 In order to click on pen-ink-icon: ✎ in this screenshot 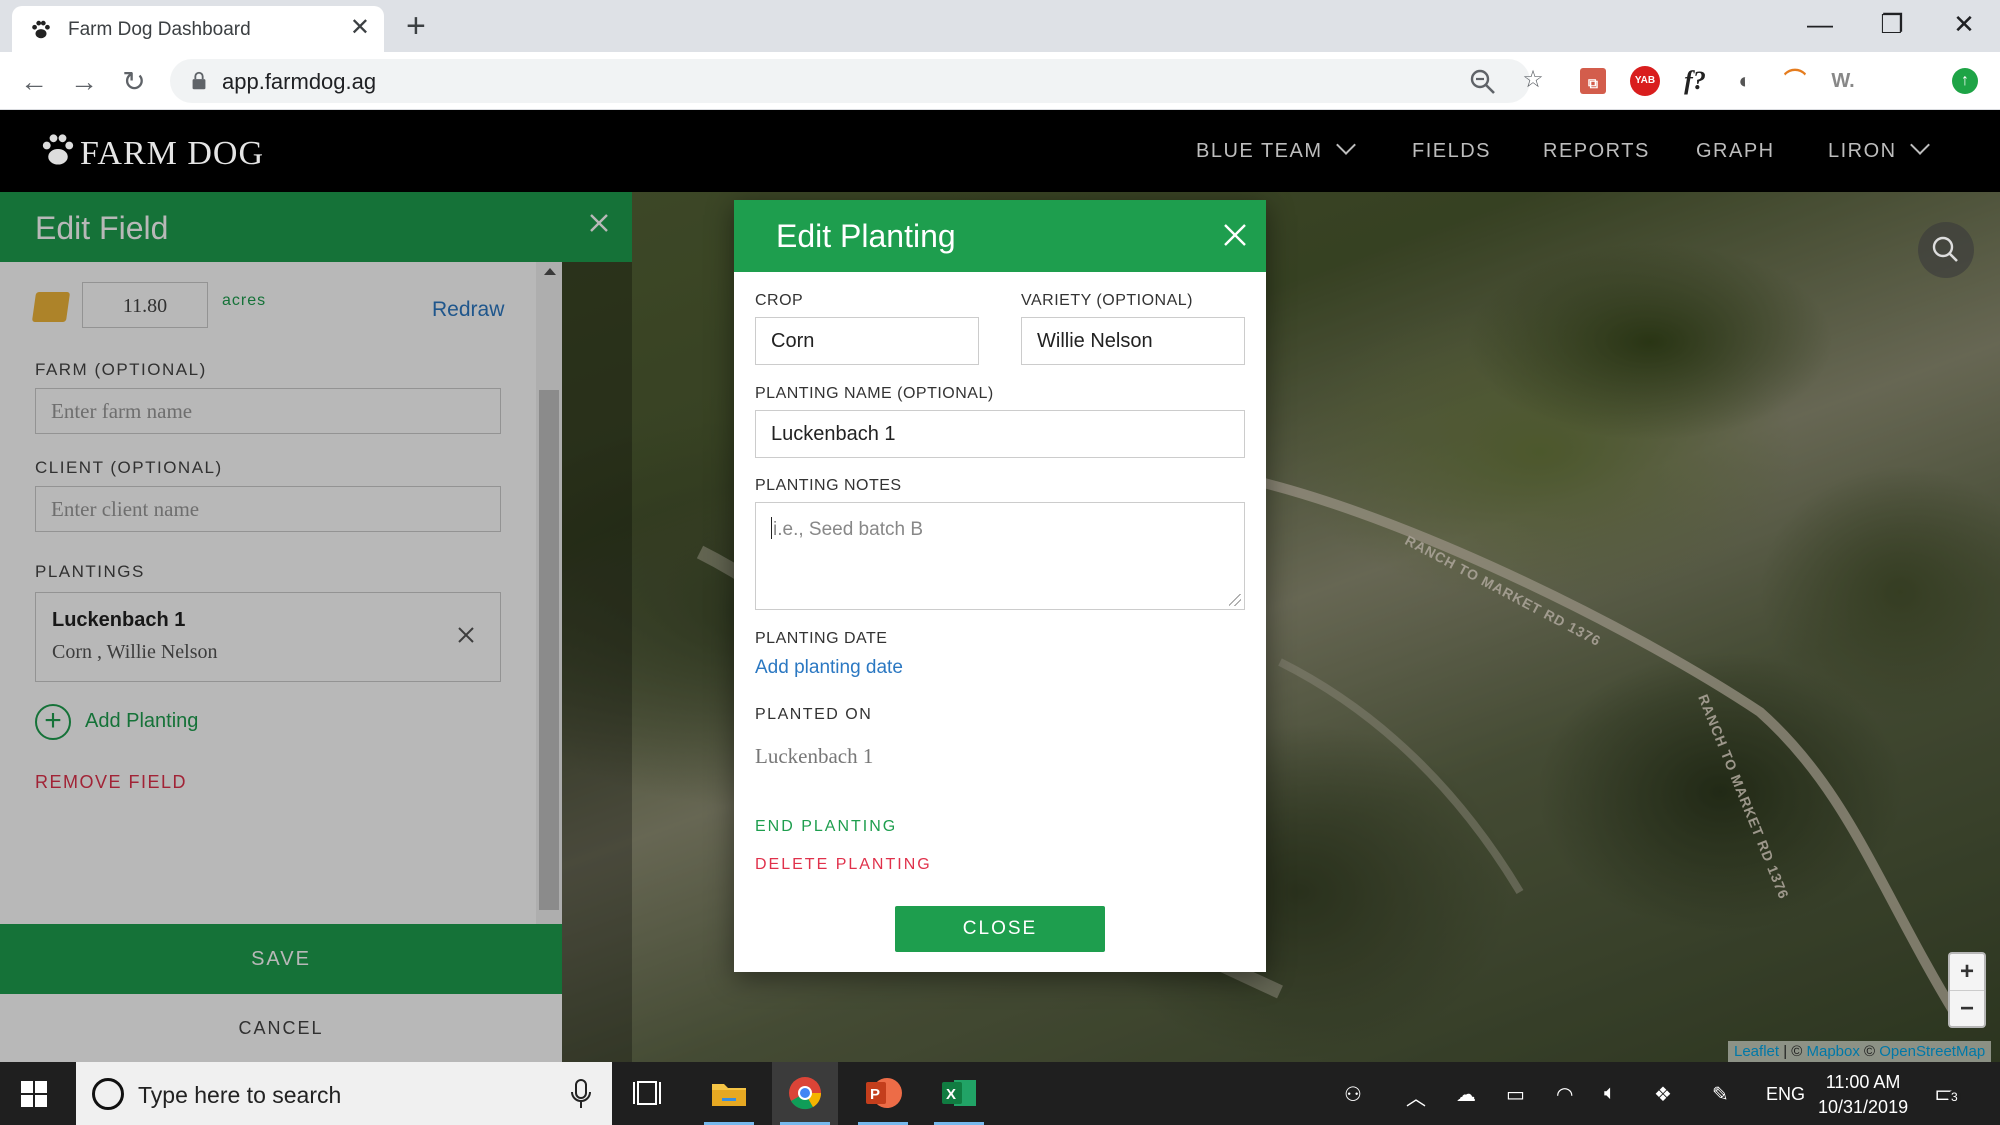, I will do `click(1720, 1094)`.